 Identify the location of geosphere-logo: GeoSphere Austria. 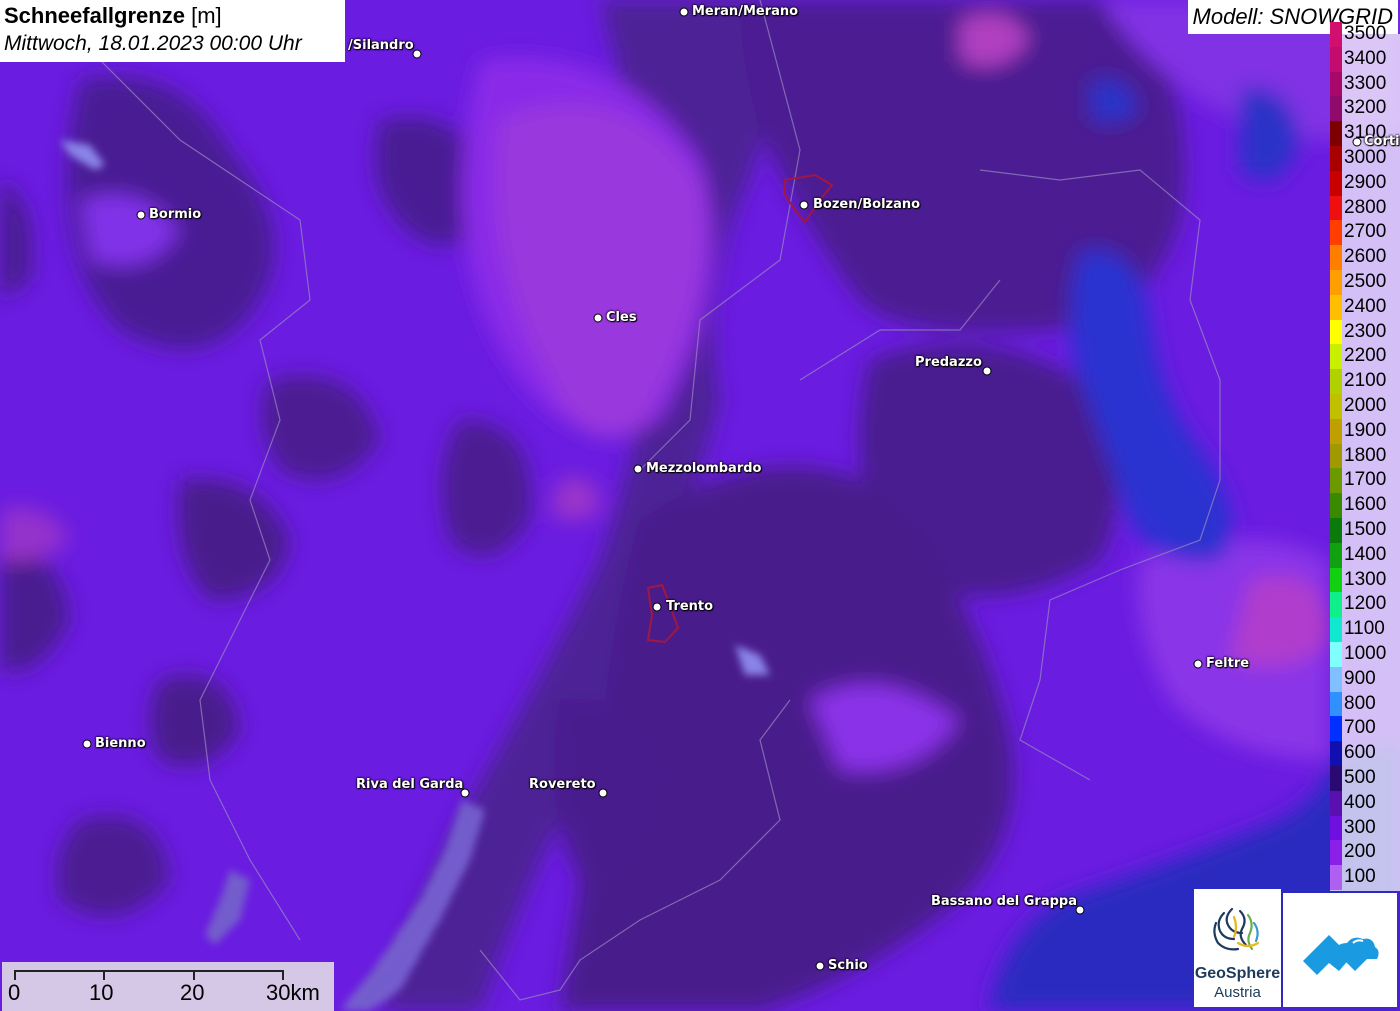
(1237, 948).